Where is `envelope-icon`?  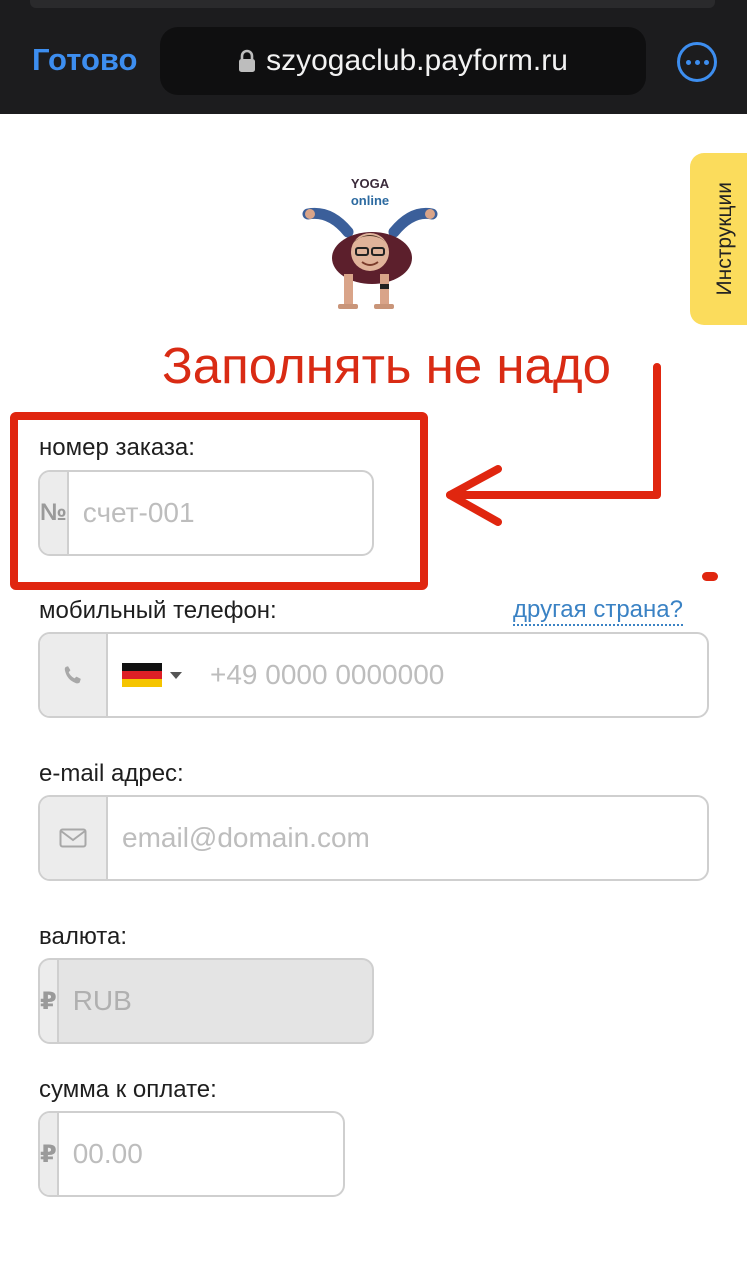
envelope-icon is located at coordinates (74, 838).